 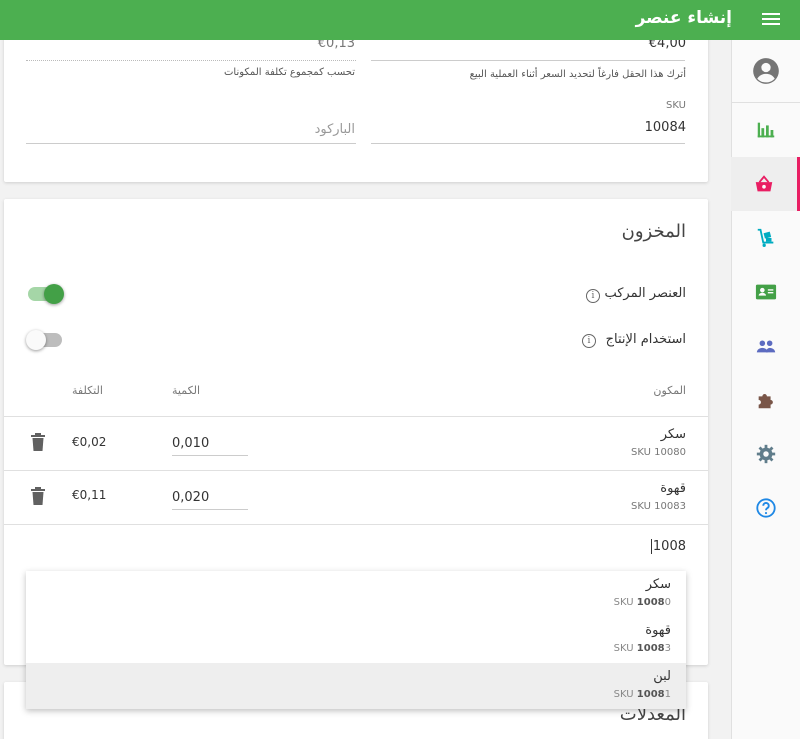 I want to click on use-production-toggle, so click(x=44, y=340).